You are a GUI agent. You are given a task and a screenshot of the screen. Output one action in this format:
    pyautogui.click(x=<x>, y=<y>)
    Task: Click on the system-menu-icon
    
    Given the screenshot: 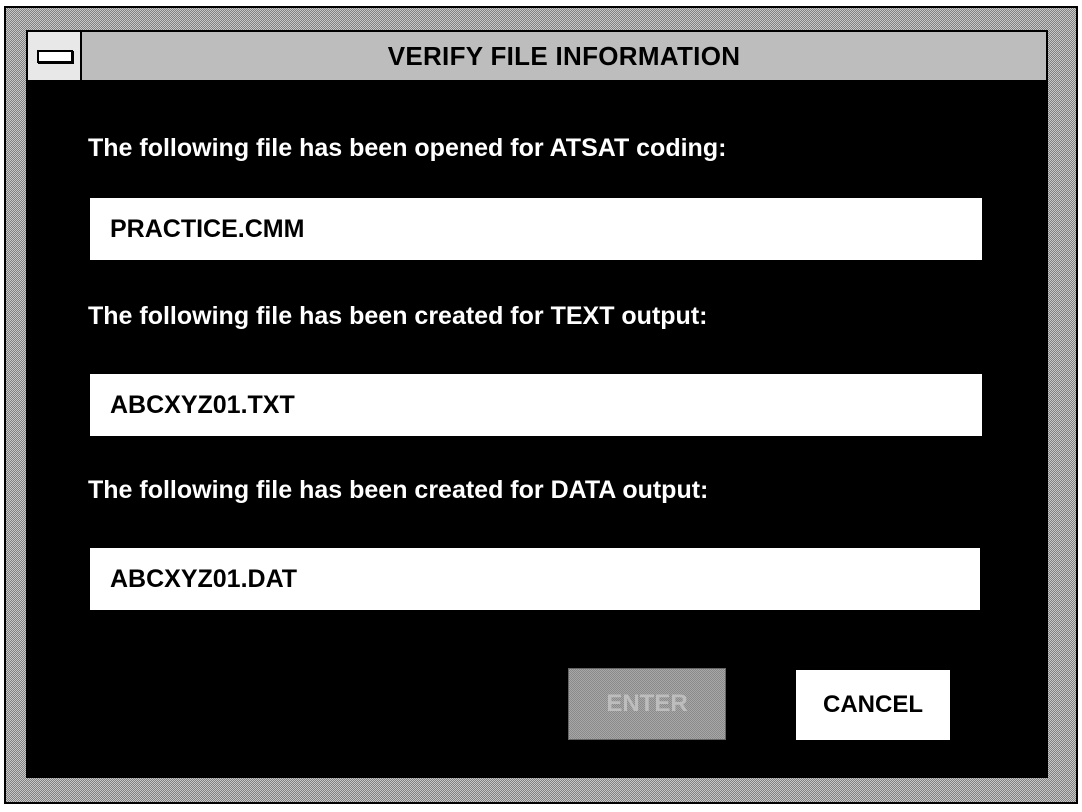 What is the action you would take?
    pyautogui.click(x=55, y=56)
    